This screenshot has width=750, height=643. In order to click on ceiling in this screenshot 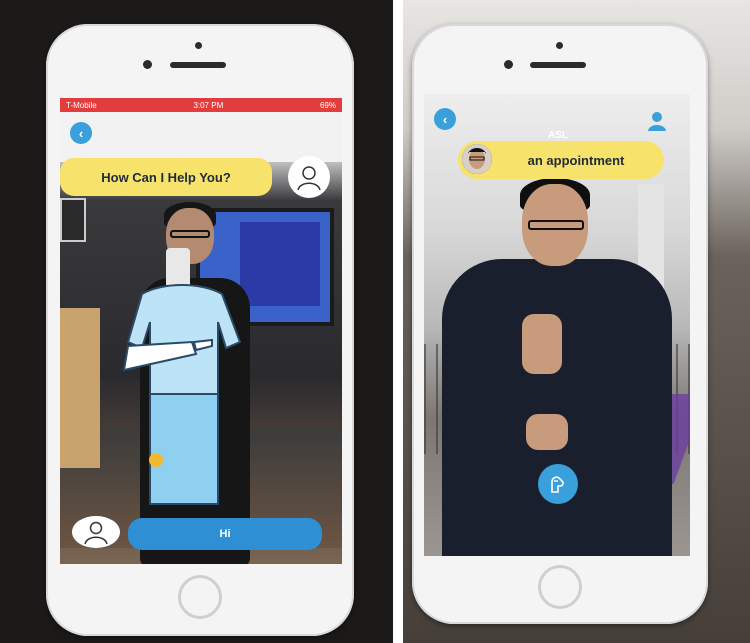, I will do `click(201, 137)`.